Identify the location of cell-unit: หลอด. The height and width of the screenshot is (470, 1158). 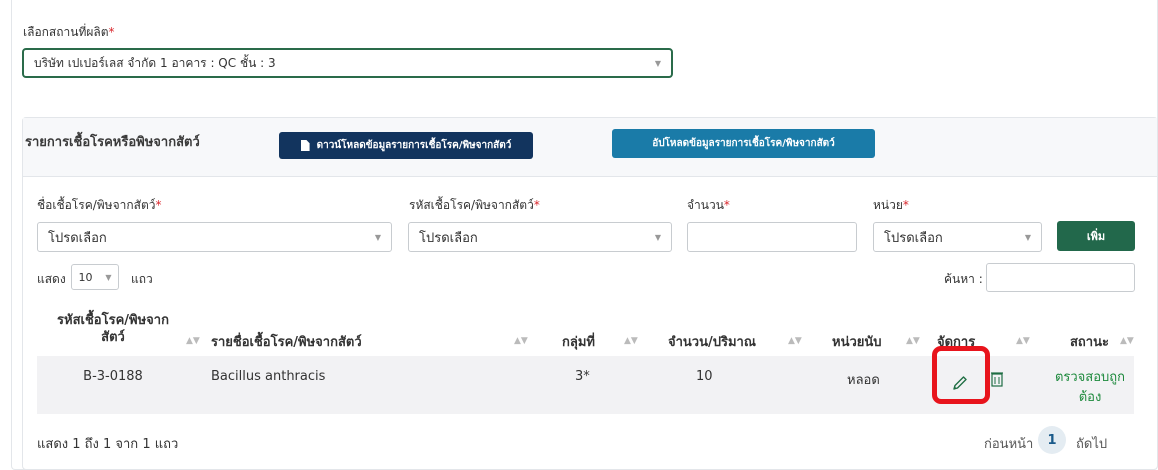
(863, 380).